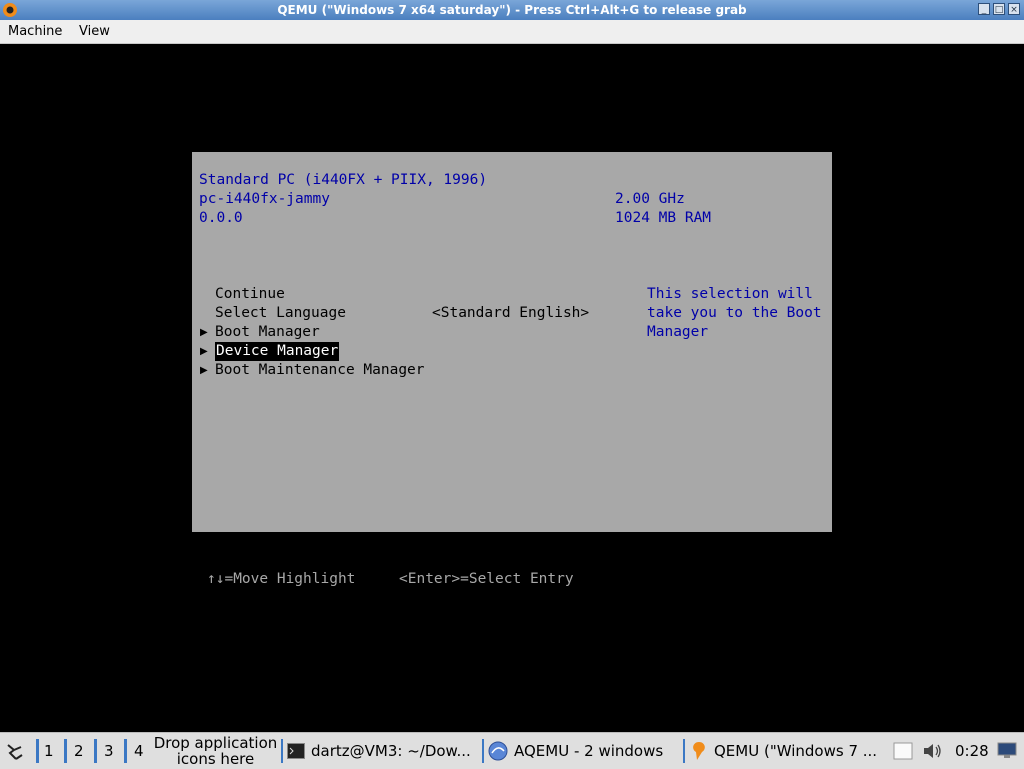 This screenshot has height=769, width=1024. What do you see at coordinates (15, 752) in the screenshot?
I see `start-menu-icon` at bounding box center [15, 752].